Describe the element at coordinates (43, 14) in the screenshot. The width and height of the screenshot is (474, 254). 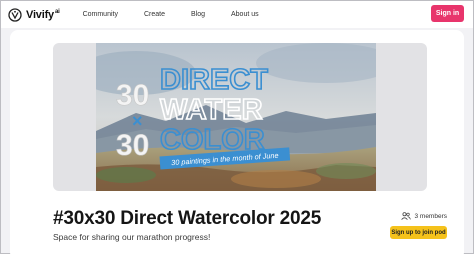
I see `logo-text: Vivifyai` at that location.